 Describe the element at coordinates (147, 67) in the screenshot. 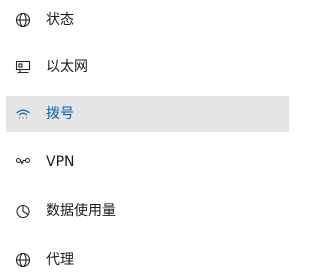

I see `nav-item-ethernet: 以太网` at that location.